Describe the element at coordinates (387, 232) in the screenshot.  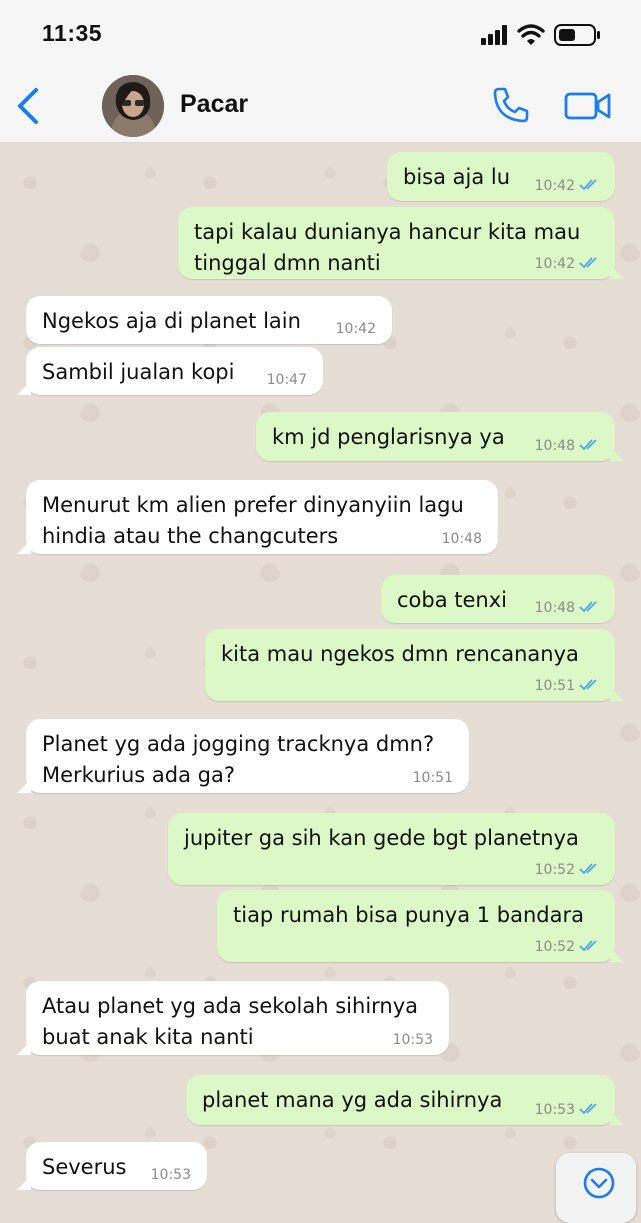
I see `message-line: tapi kalau dunianya hancur kita mau` at that location.